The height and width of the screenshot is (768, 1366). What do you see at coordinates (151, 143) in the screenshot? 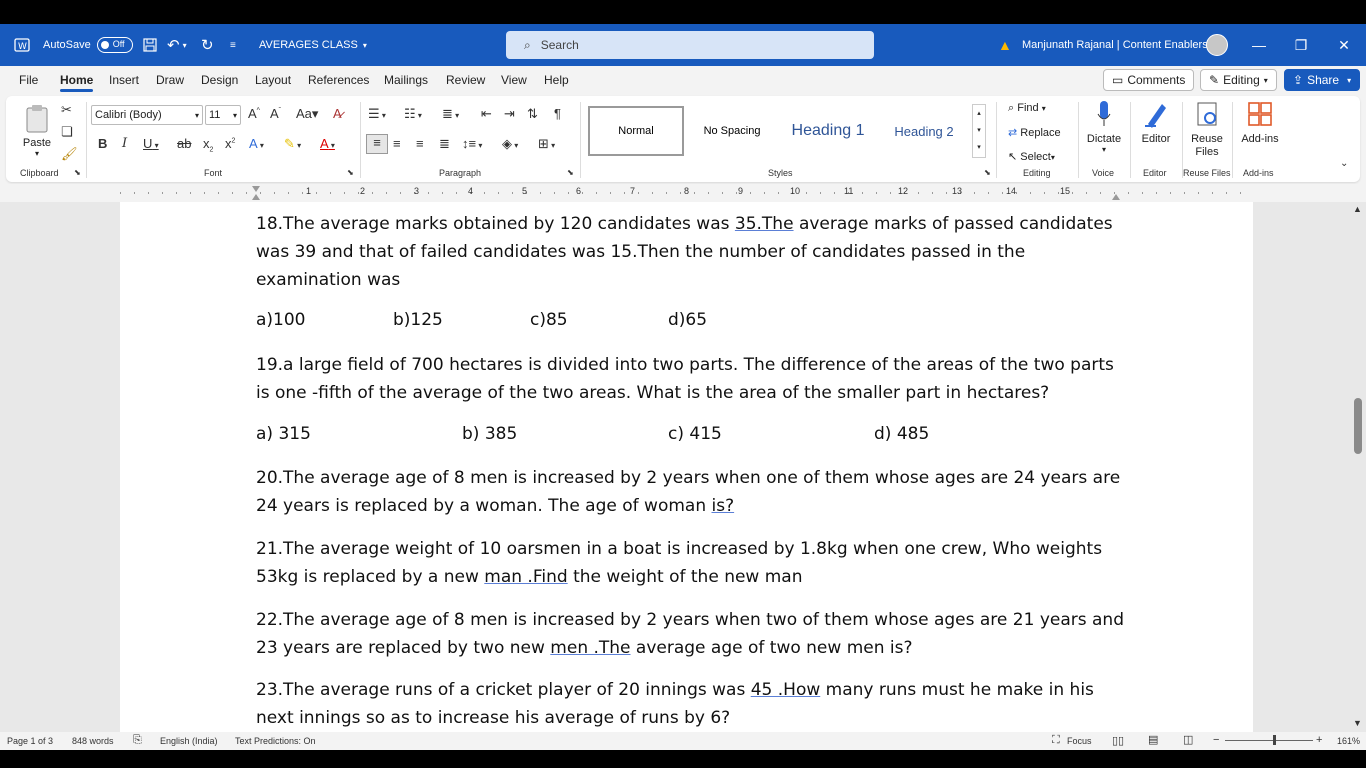
I see `underline-icon: U ▾` at bounding box center [151, 143].